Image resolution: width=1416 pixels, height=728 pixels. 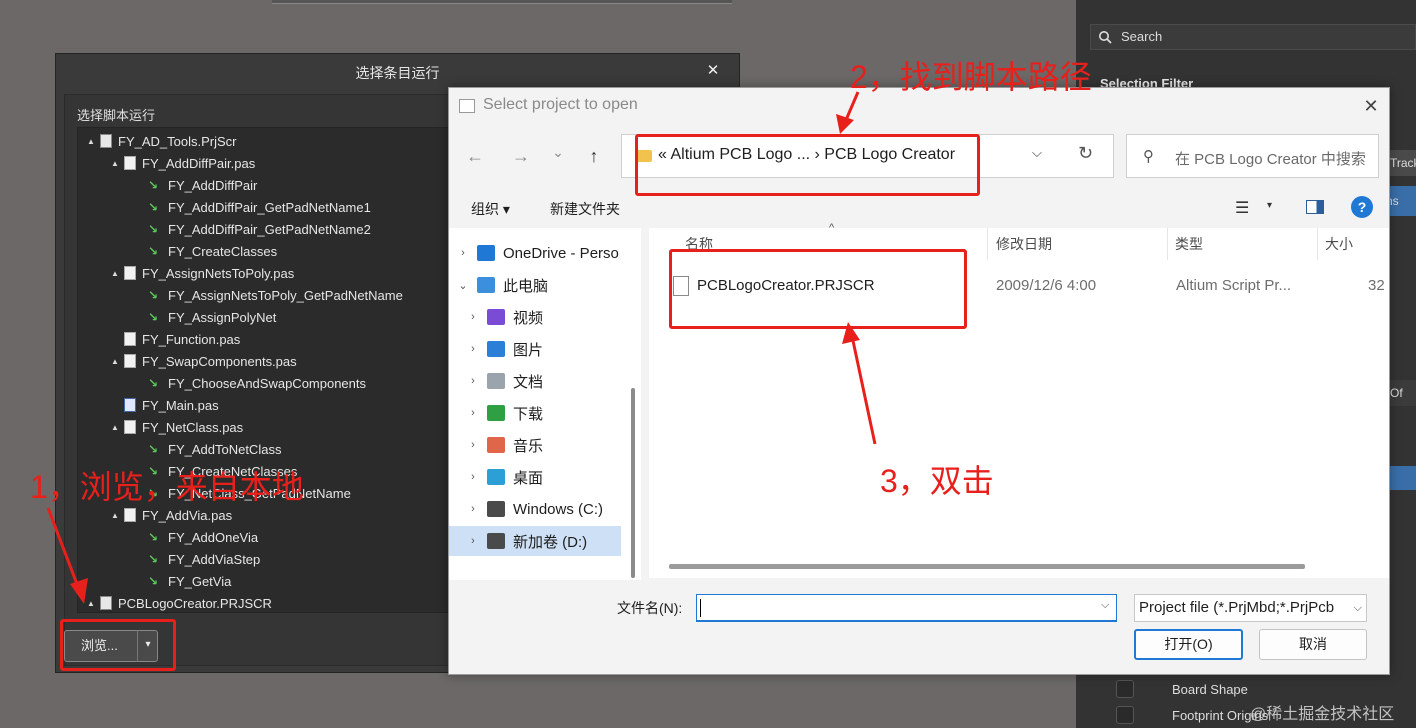 I want to click on panel-row-board-shape: Board Shape, so click(x=1182, y=689).